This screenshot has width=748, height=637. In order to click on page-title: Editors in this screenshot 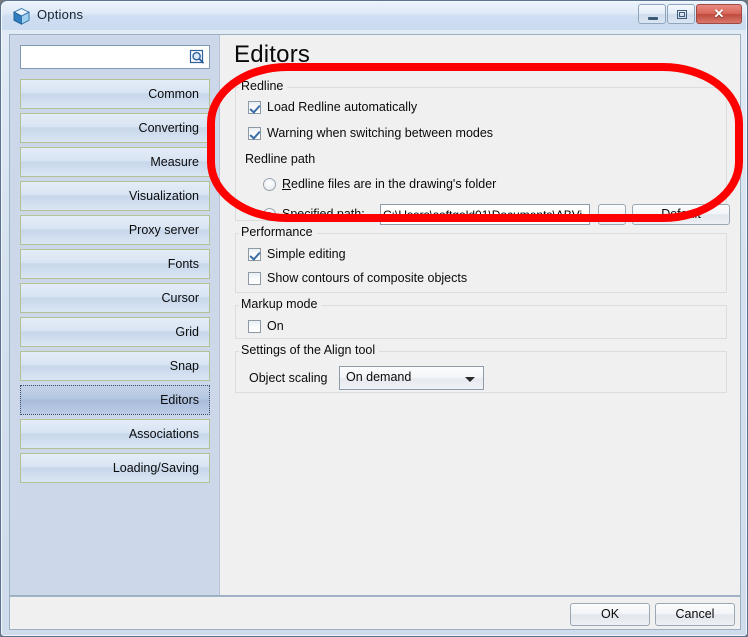, I will do `click(272, 54)`.